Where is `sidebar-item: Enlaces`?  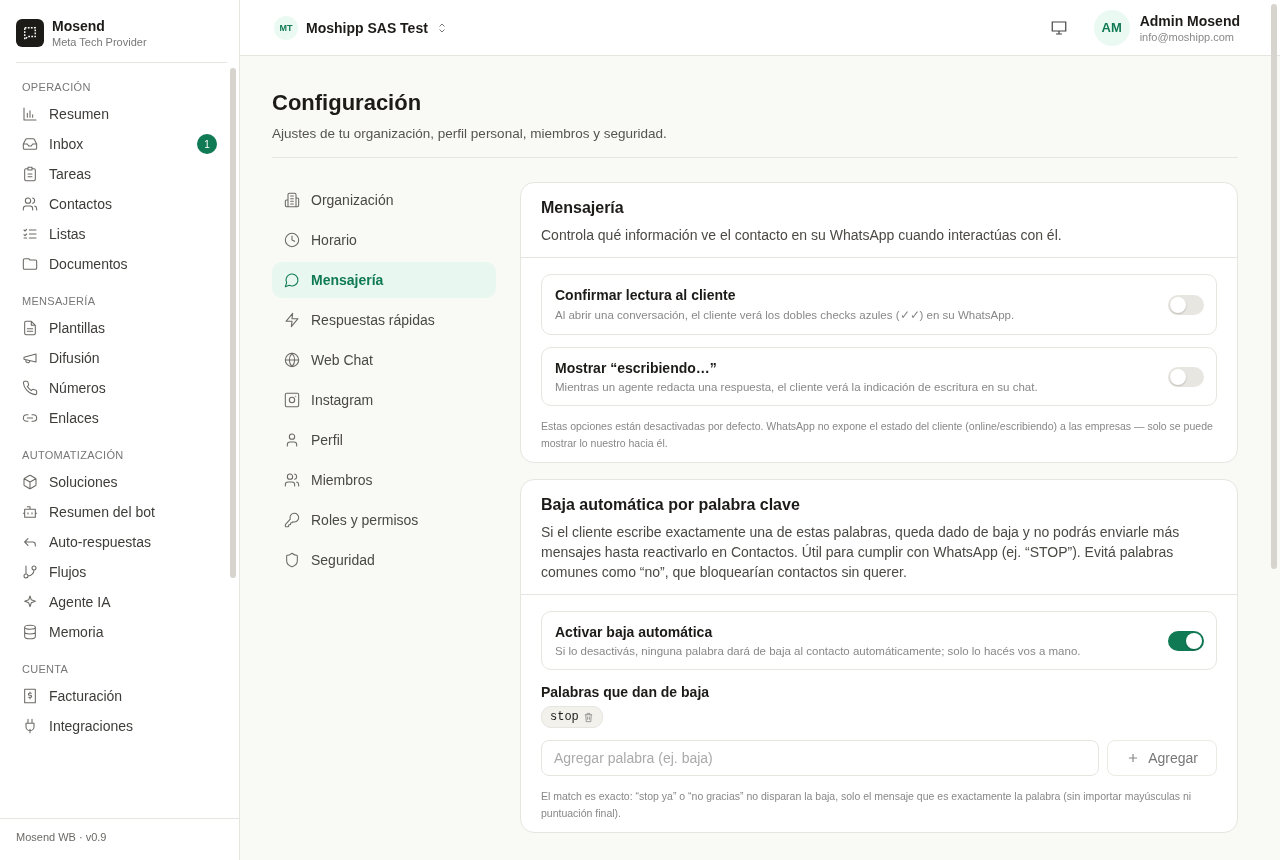 sidebar-item: Enlaces is located at coordinates (119, 418).